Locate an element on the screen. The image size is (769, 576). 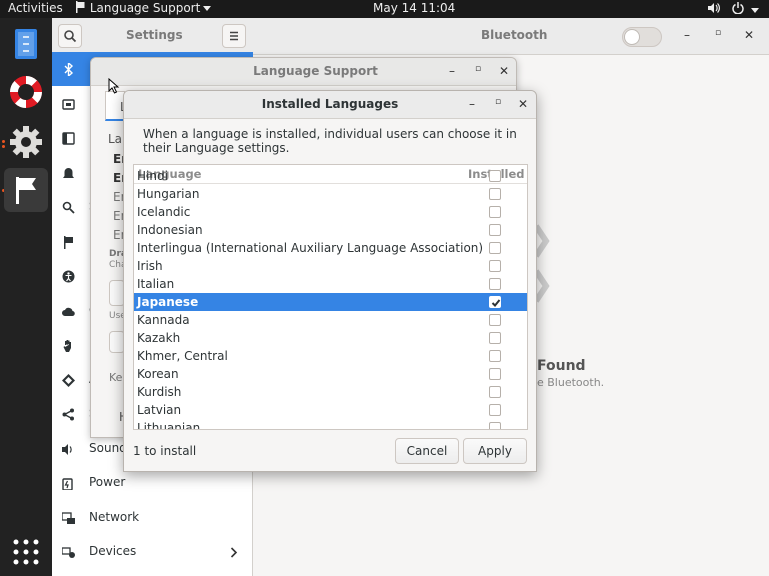
language-row: Latvian is located at coordinates (330, 410).